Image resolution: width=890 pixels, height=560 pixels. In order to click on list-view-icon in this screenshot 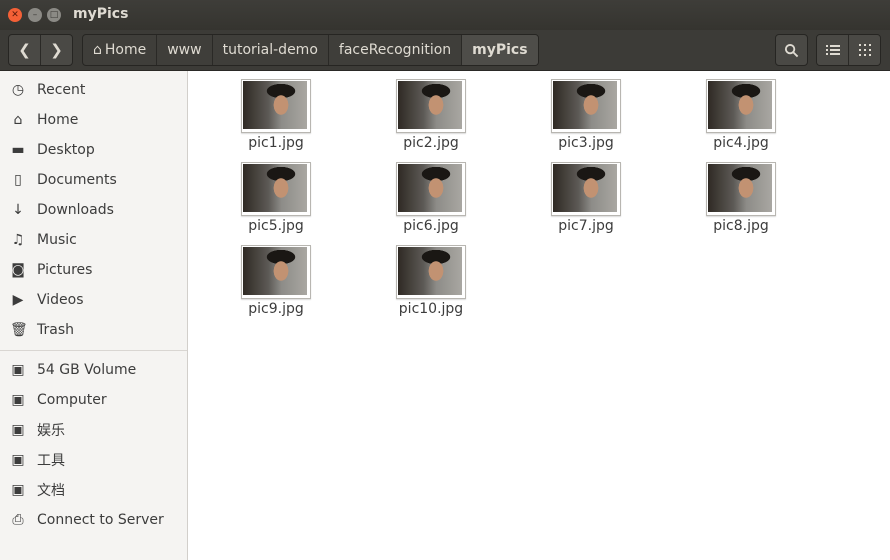, I will do `click(832, 50)`.